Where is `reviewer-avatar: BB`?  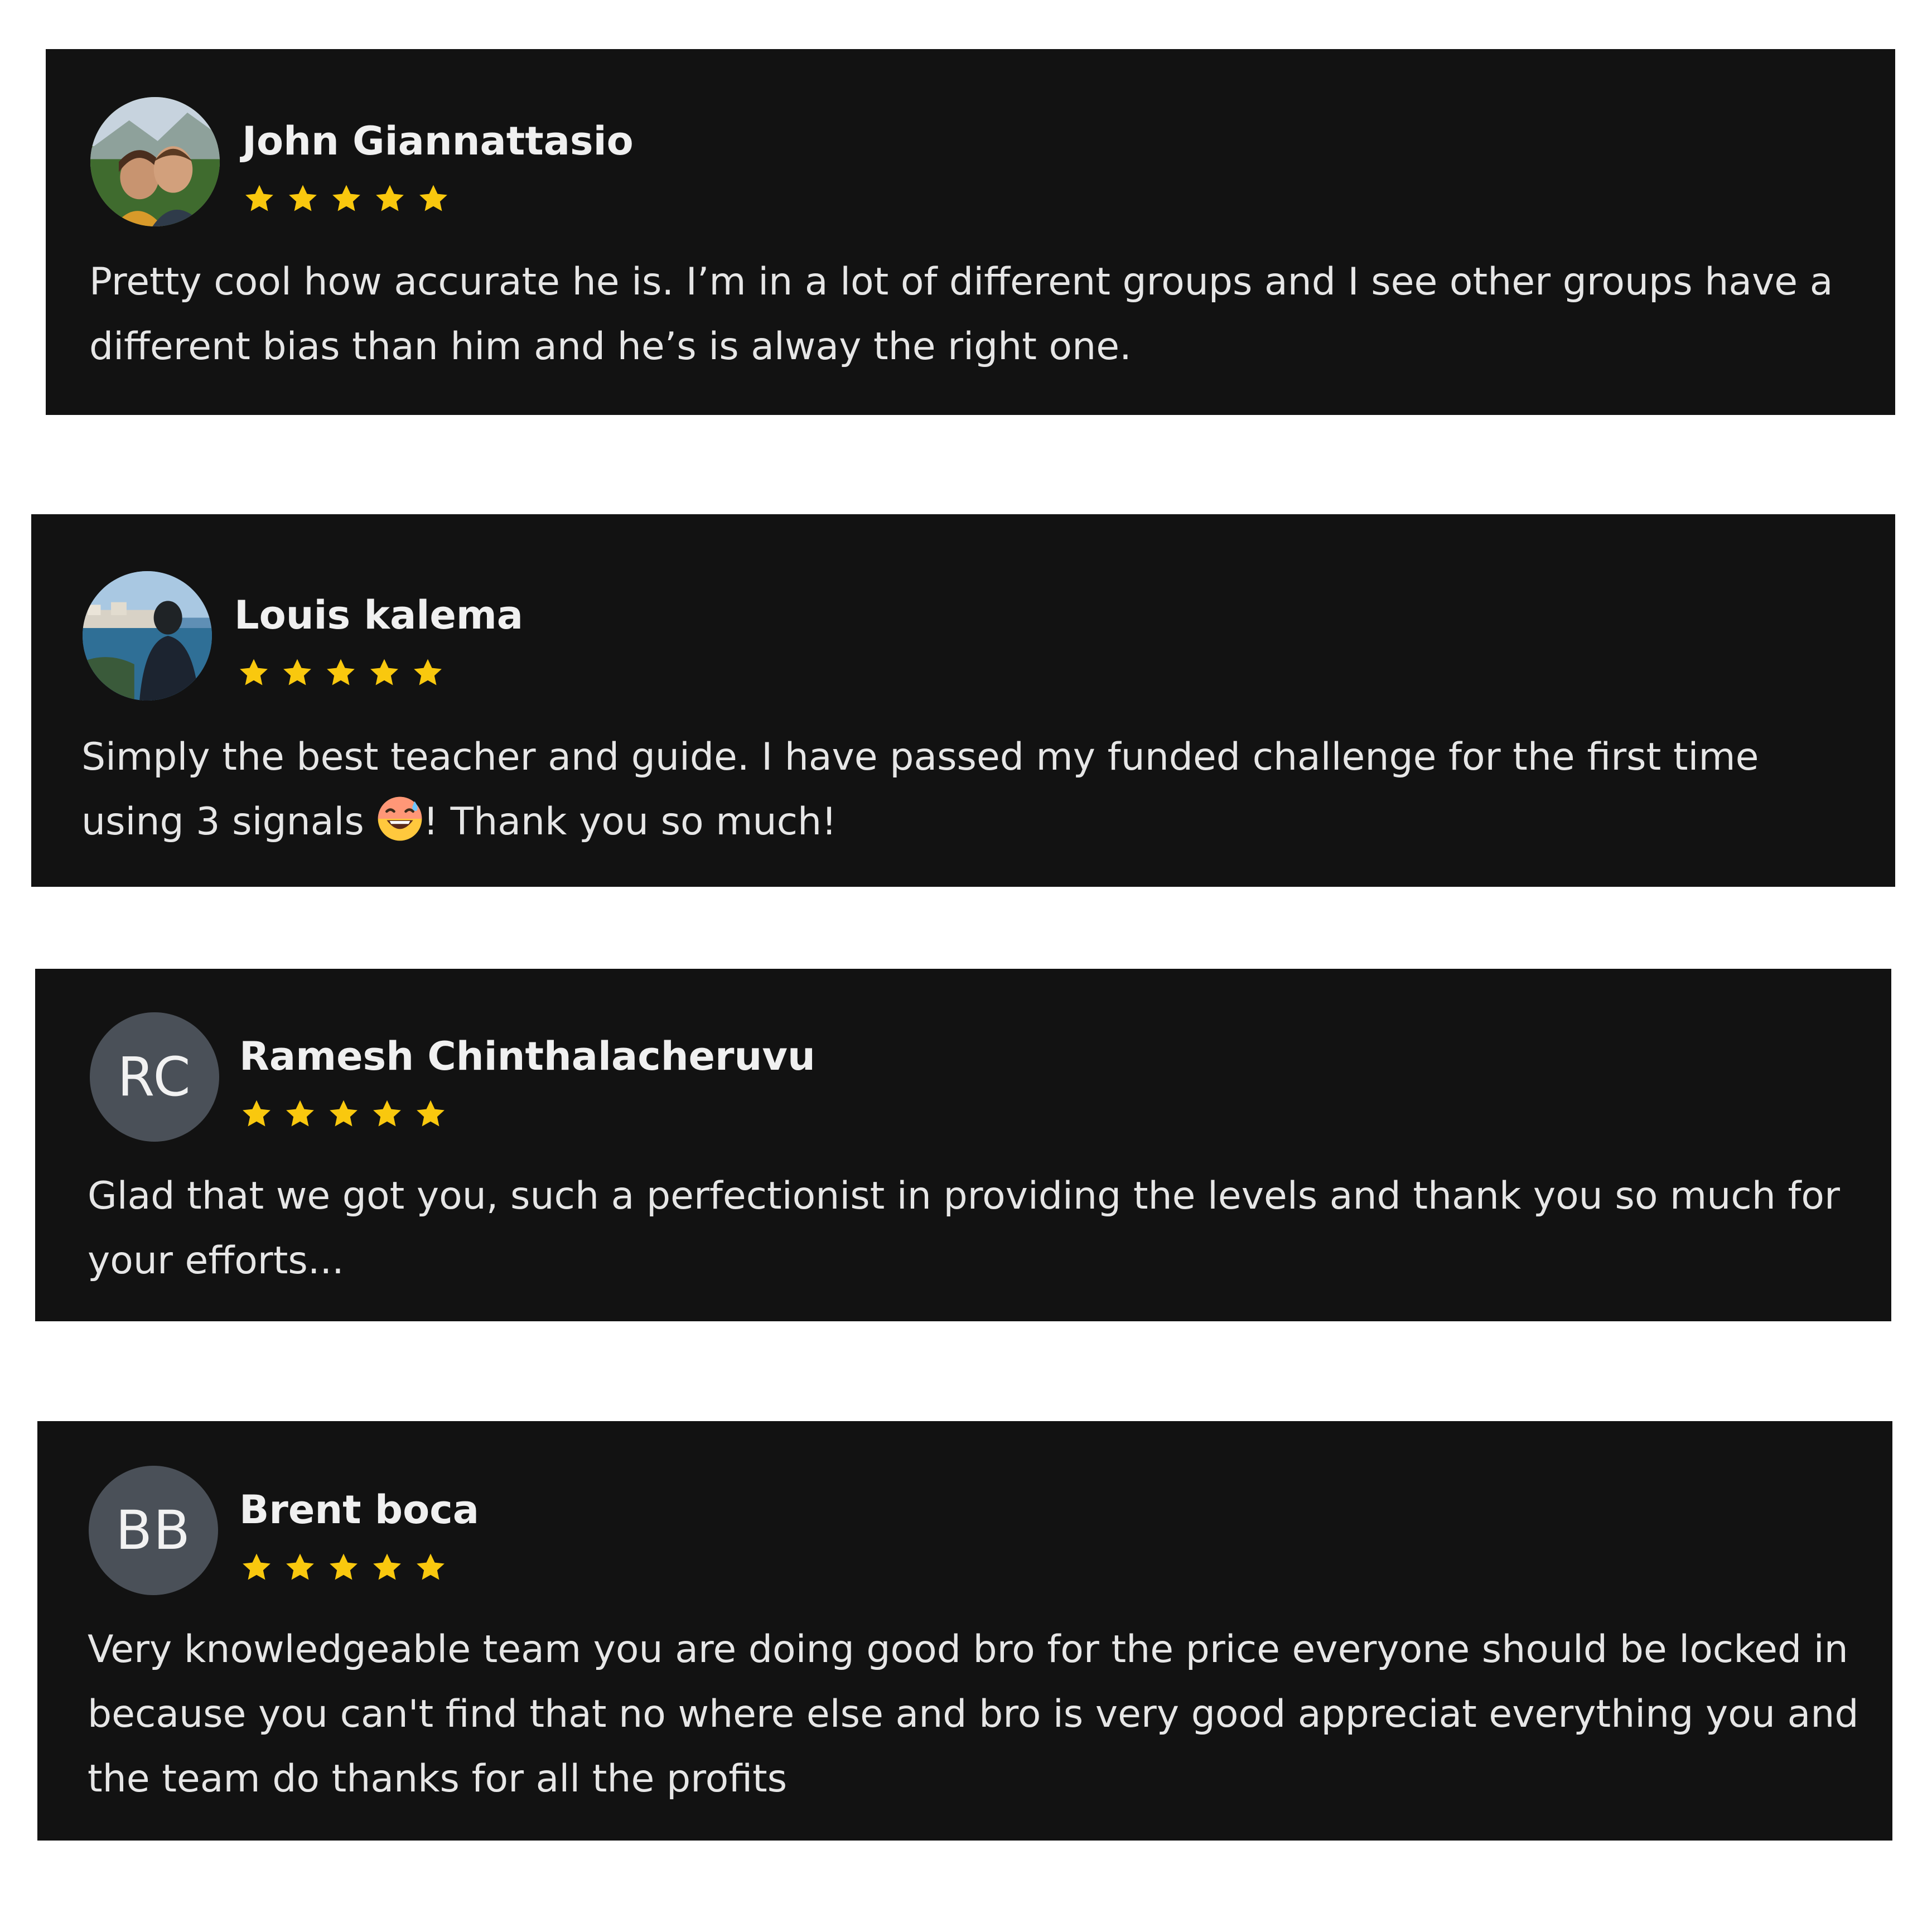 reviewer-avatar: BB is located at coordinates (153, 1530).